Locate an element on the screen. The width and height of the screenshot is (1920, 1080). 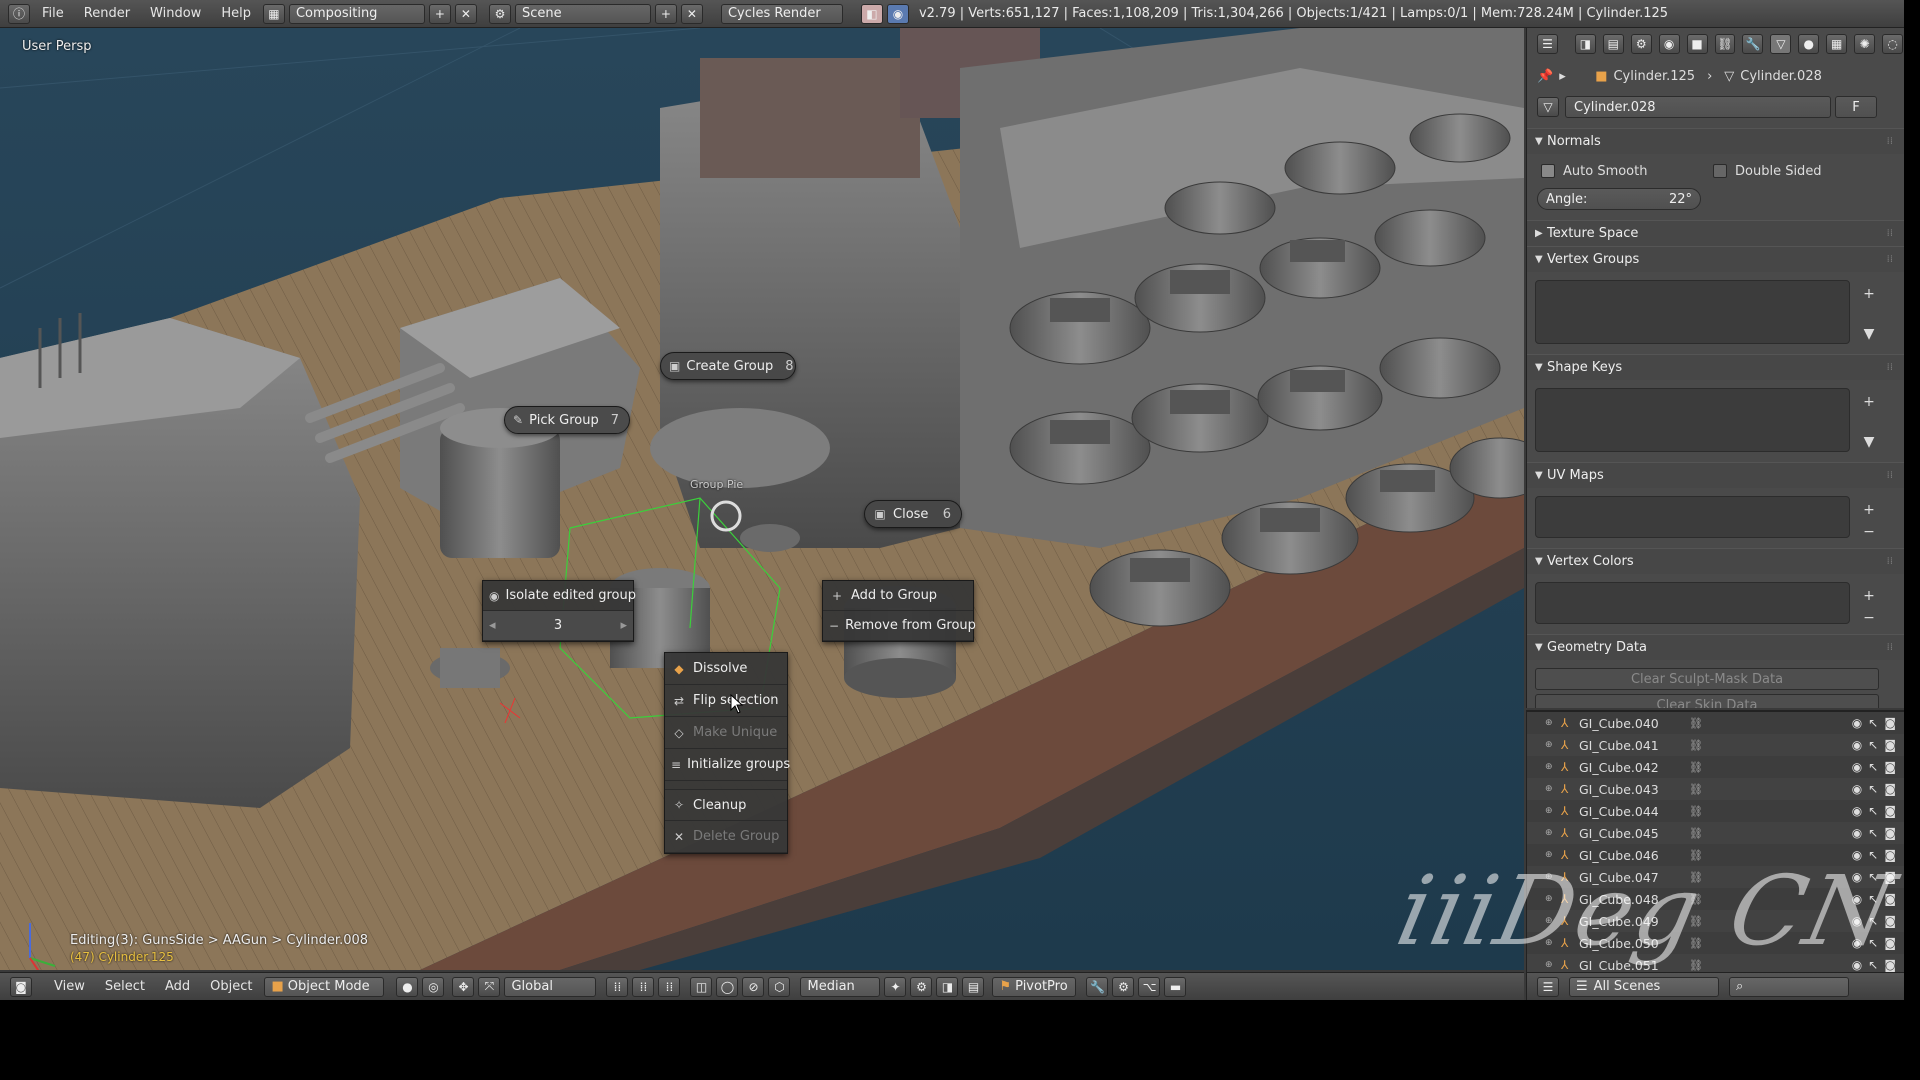
mesh-name-field: Cylinder.028 is located at coordinates (1698, 107).